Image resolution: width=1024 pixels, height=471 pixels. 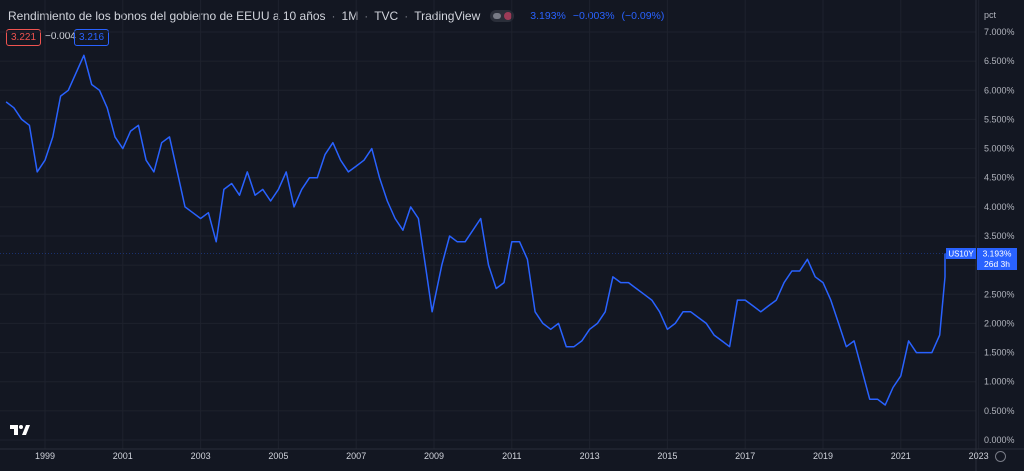 I want to click on x-tick-label: 2013, so click(x=590, y=456).